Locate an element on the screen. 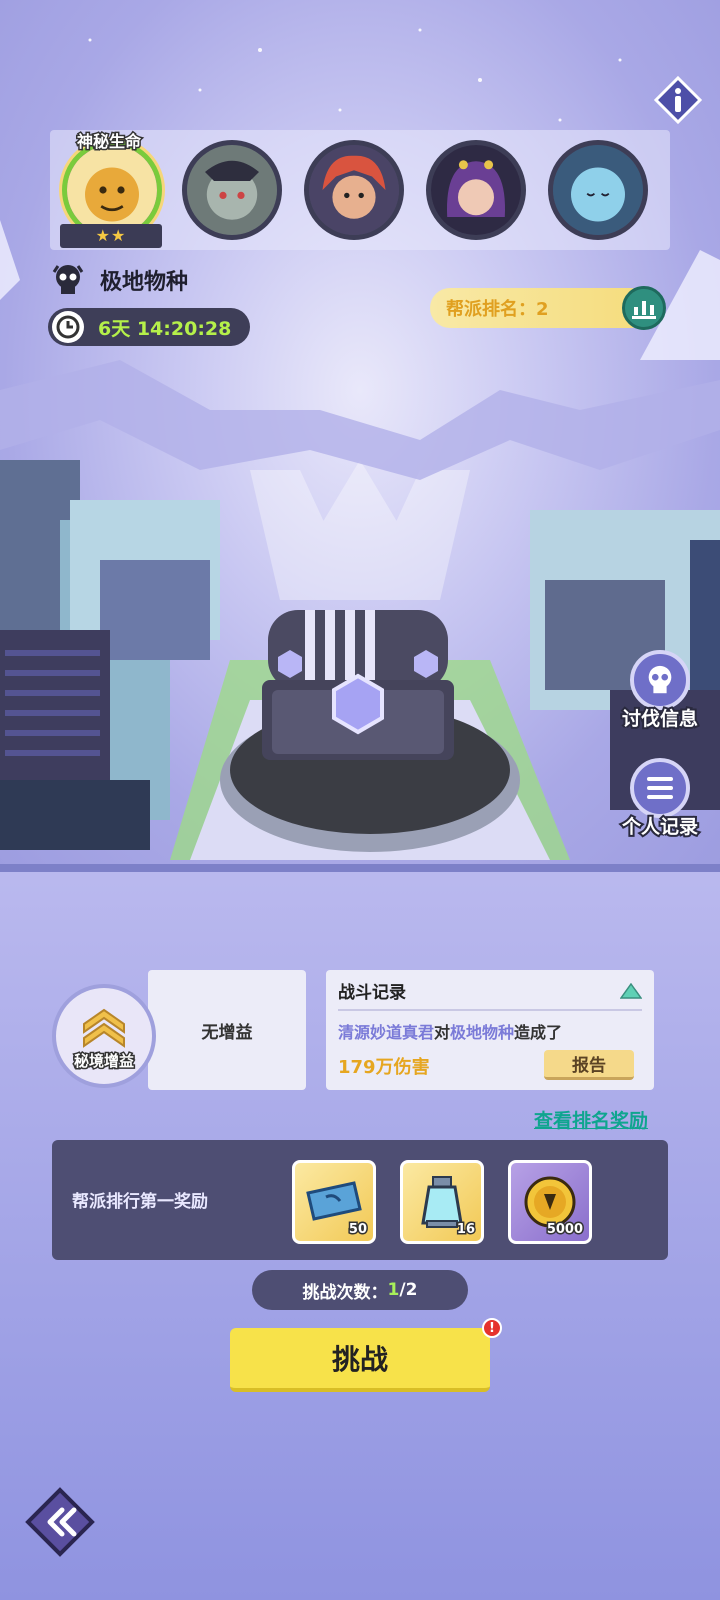 This screenshot has height=1600, width=720. personal-record-button: 个人记录 is located at coordinates (660, 799).